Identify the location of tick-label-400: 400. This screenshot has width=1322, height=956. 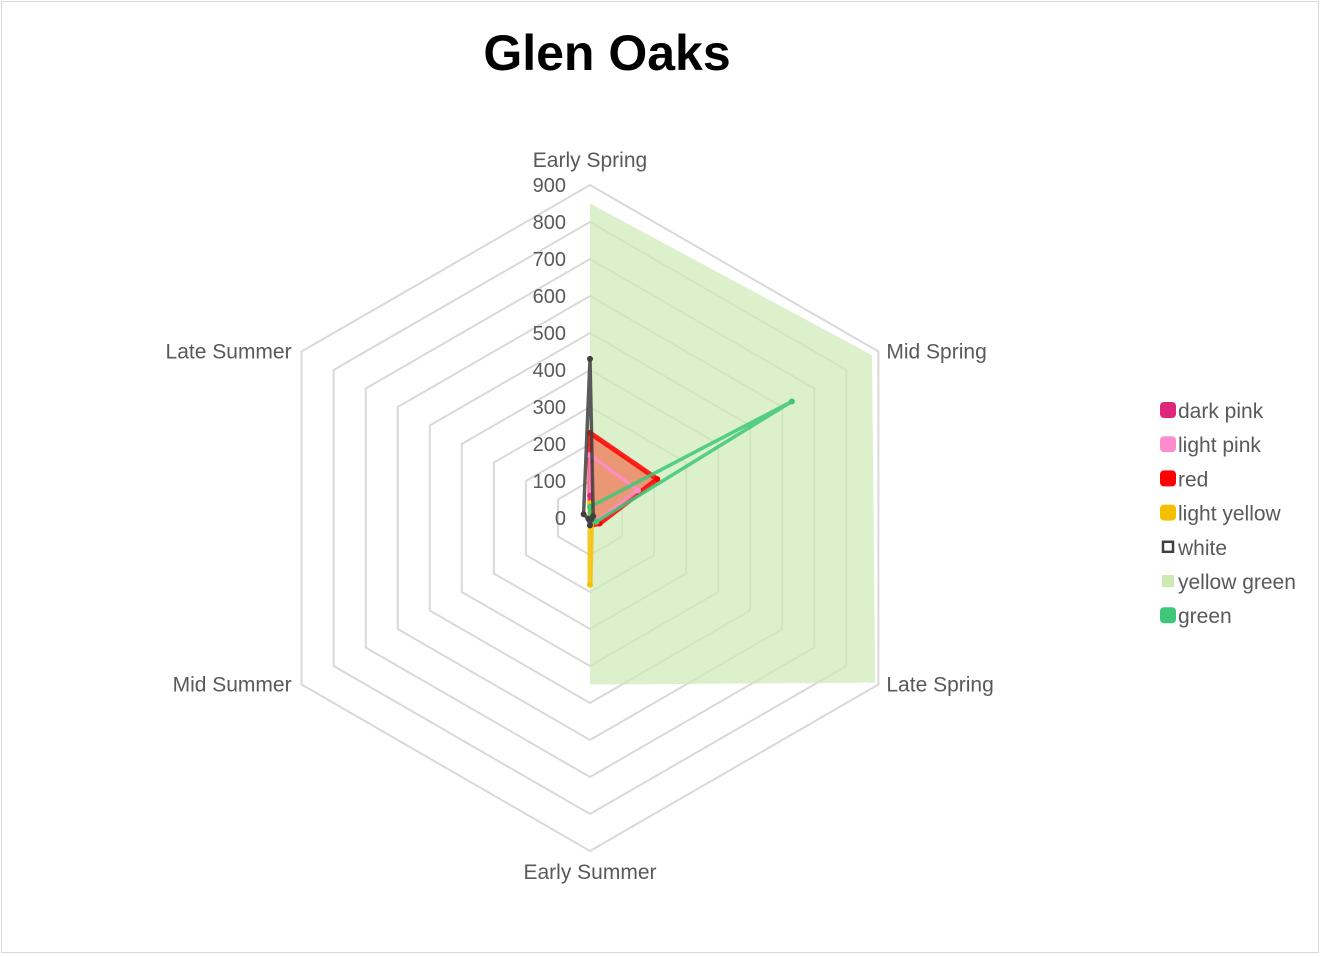
(549, 371).